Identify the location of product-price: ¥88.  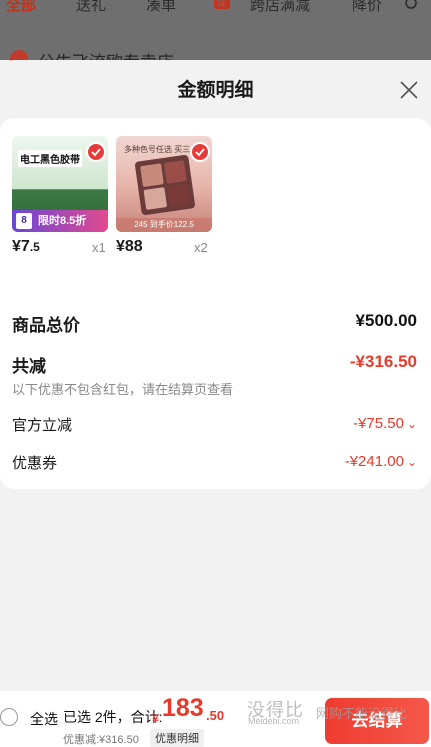
(129, 246).